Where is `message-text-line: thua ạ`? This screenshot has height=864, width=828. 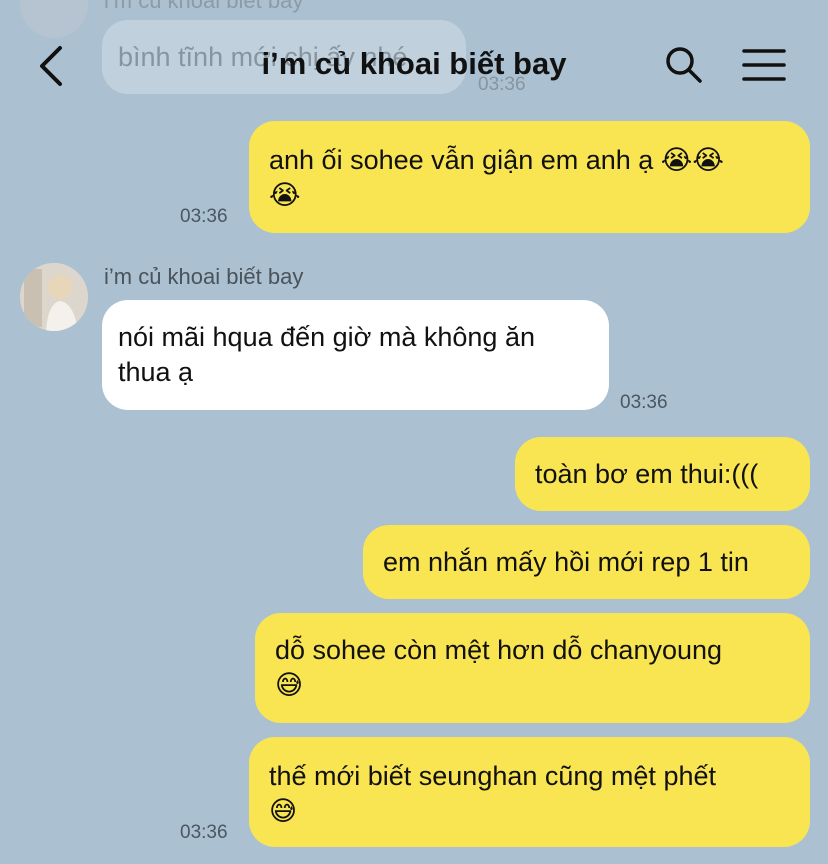
message-text-line: thua ạ is located at coordinates (156, 372).